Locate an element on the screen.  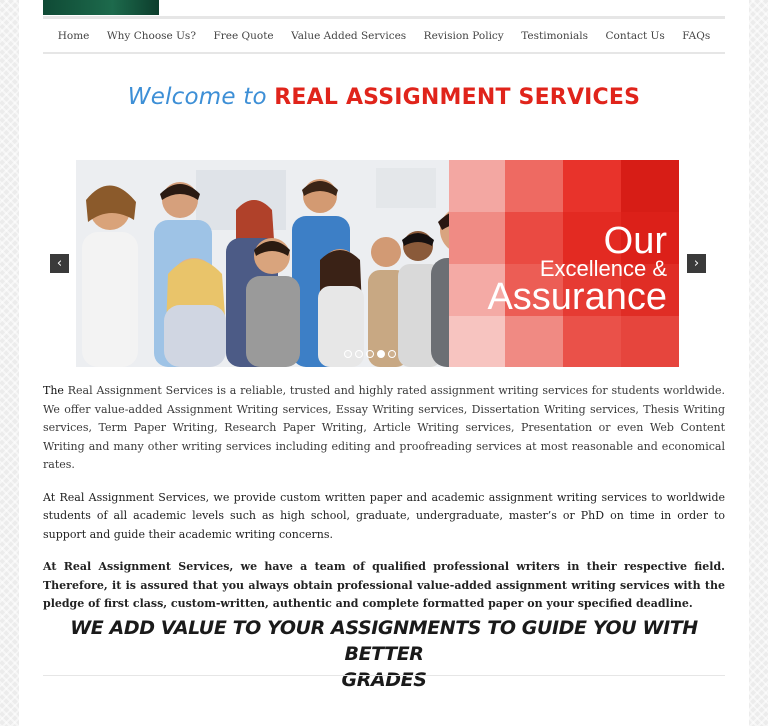
nav-value-added-services: Value Added Services is located at coordinates (348, 36).